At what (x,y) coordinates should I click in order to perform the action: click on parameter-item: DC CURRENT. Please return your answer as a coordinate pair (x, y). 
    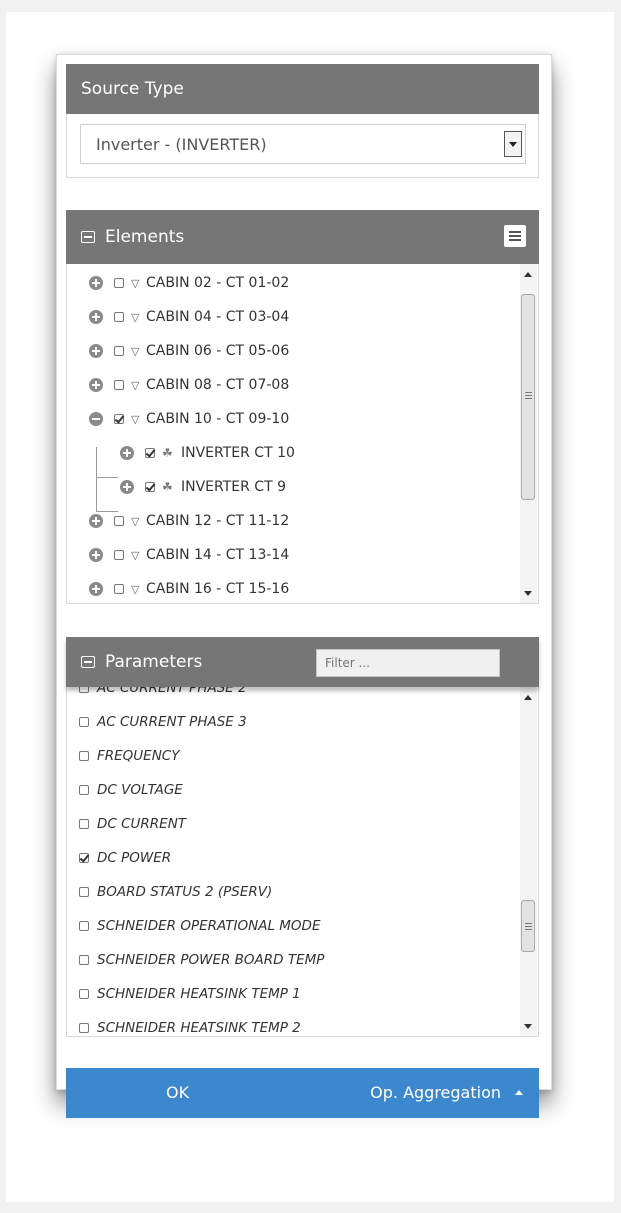
    Looking at the image, I should click on (132, 824).